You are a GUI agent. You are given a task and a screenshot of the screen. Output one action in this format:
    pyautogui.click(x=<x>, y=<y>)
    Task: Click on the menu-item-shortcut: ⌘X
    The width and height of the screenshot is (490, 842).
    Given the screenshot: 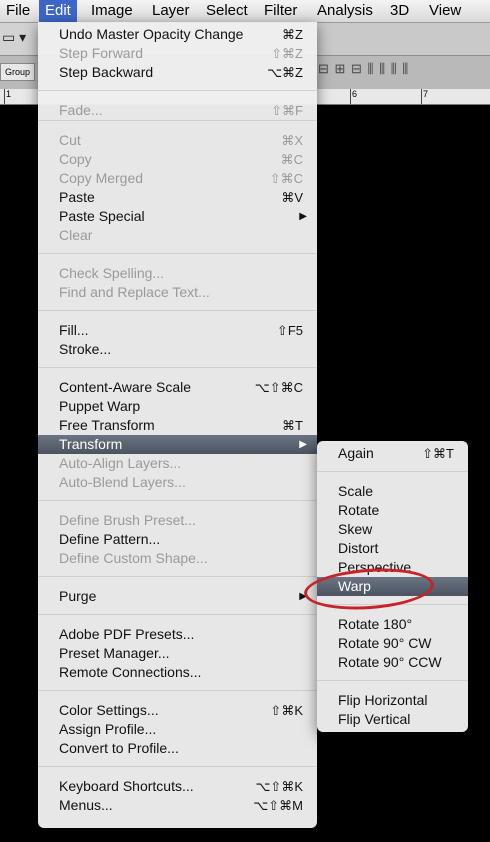 What is the action you would take?
    pyautogui.click(x=292, y=140)
    